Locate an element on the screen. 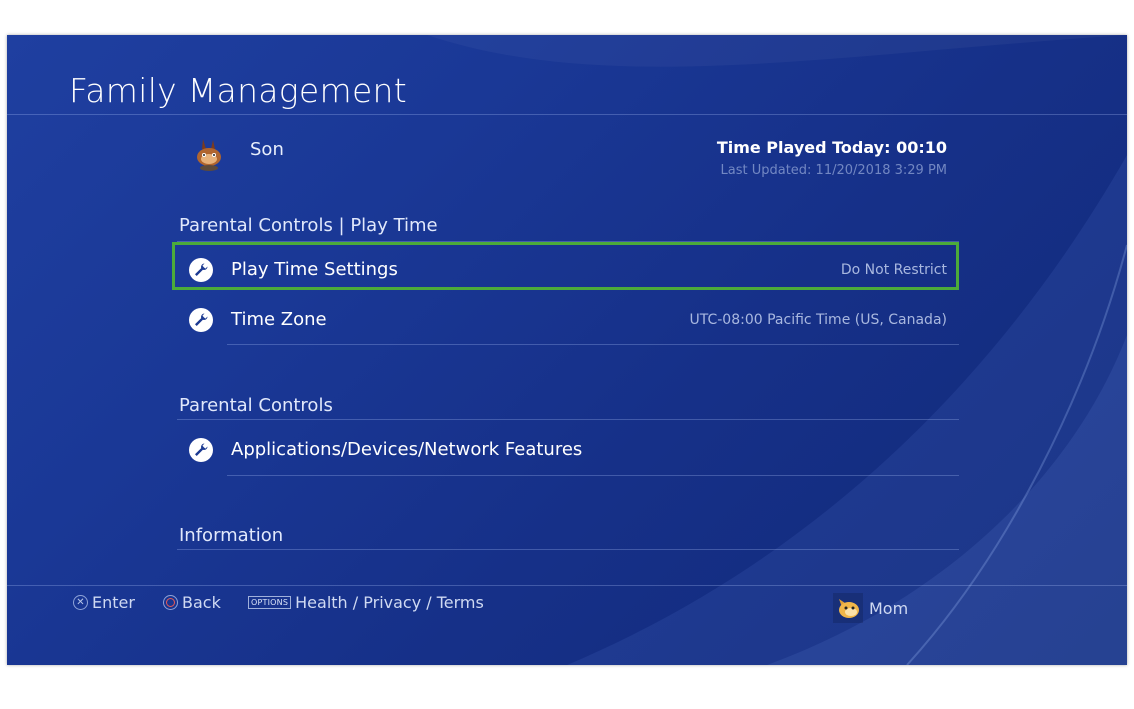 This screenshot has height=709, width=1134. play-time-value: Do Not Restrict is located at coordinates (893, 270).